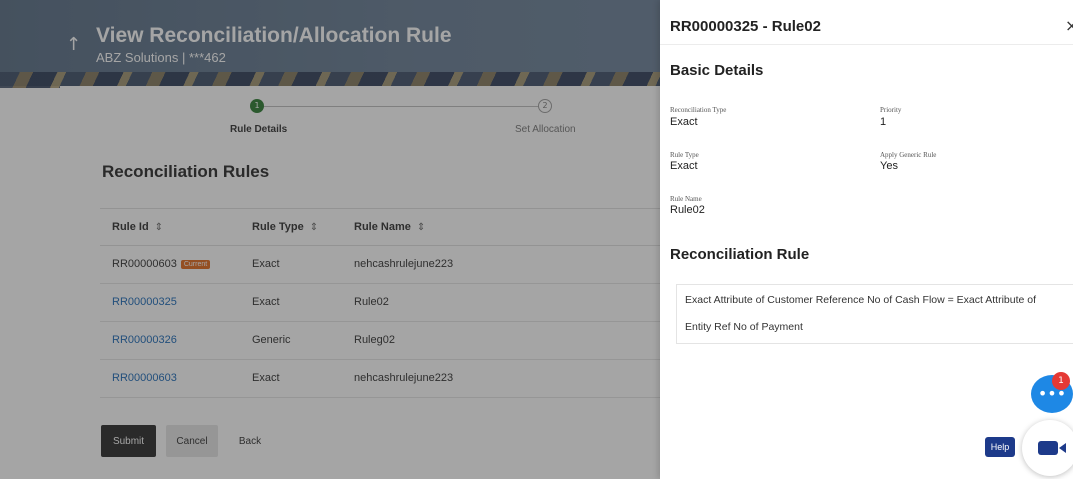  Describe the element at coordinates (686, 199) in the screenshot. I see `rule-name-label: Rule Name` at that location.